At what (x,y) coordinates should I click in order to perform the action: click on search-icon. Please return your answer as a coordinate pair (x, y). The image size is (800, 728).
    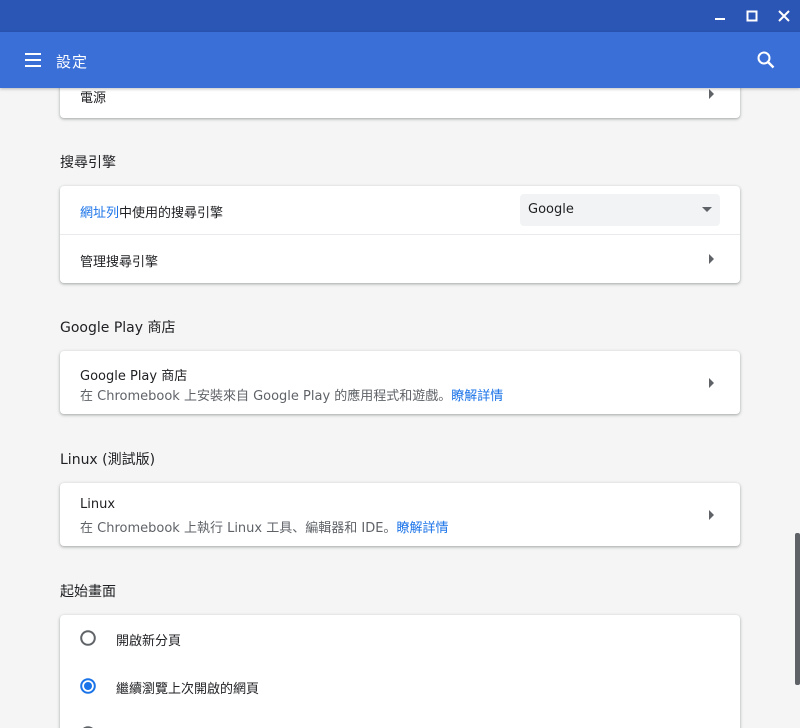
    Looking at the image, I should click on (766, 60).